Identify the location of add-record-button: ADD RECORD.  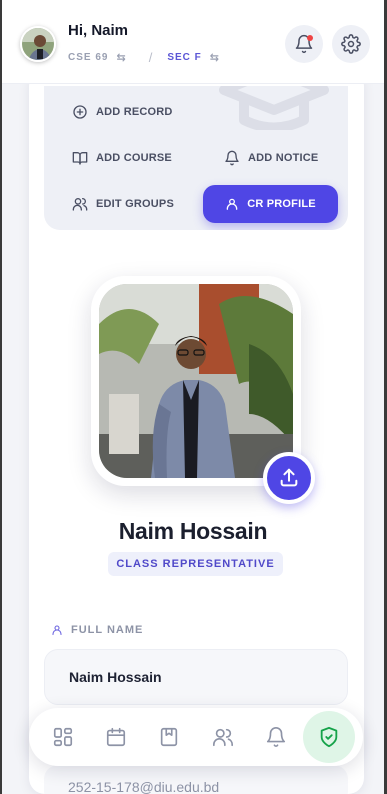
(122, 112).